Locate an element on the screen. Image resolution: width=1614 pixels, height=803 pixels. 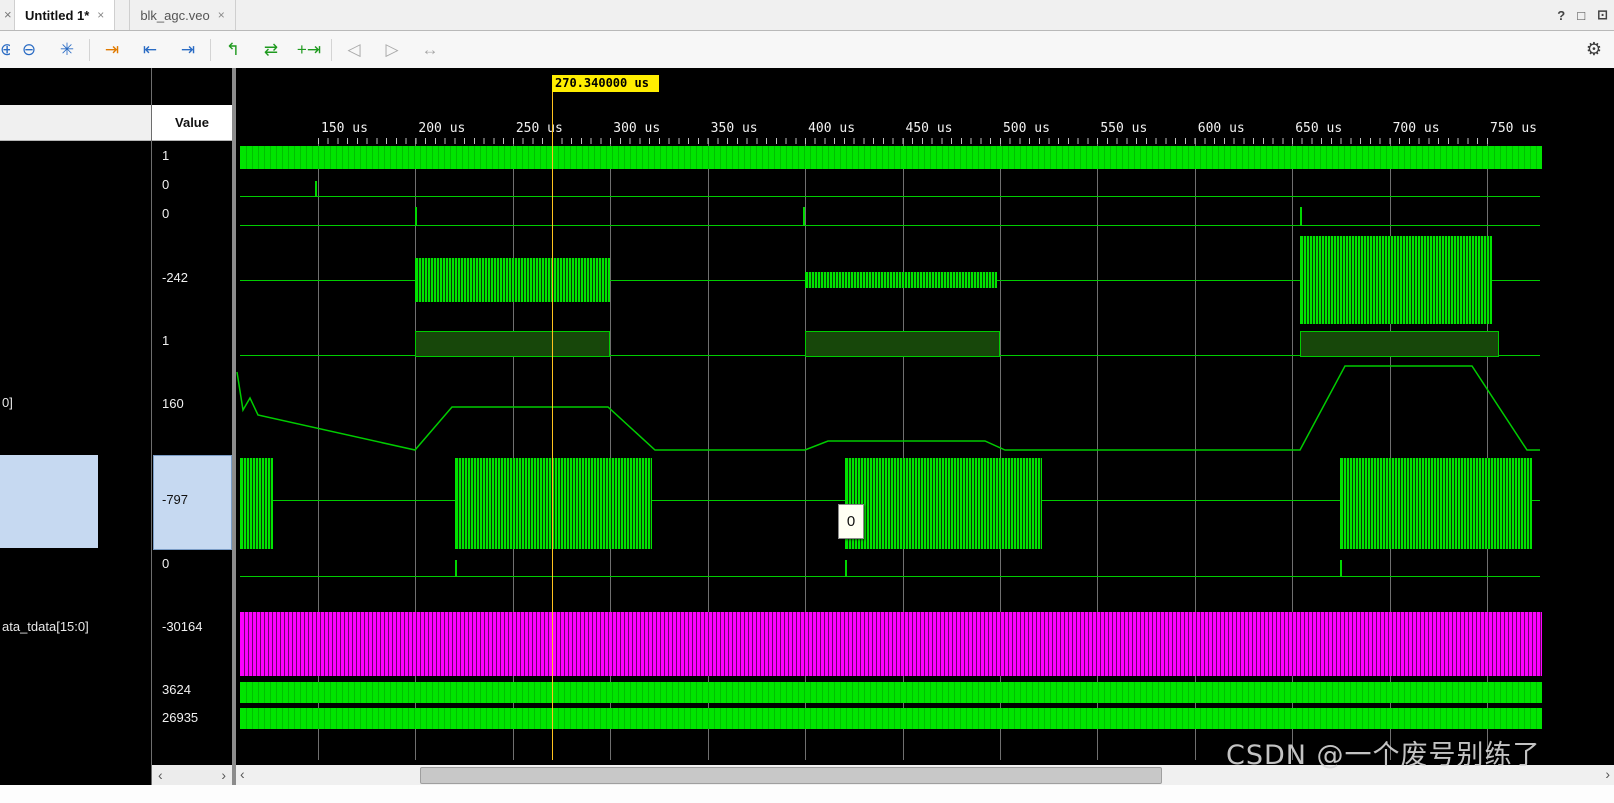
previous-edge-icon: ↰ is located at coordinates (233, 49).